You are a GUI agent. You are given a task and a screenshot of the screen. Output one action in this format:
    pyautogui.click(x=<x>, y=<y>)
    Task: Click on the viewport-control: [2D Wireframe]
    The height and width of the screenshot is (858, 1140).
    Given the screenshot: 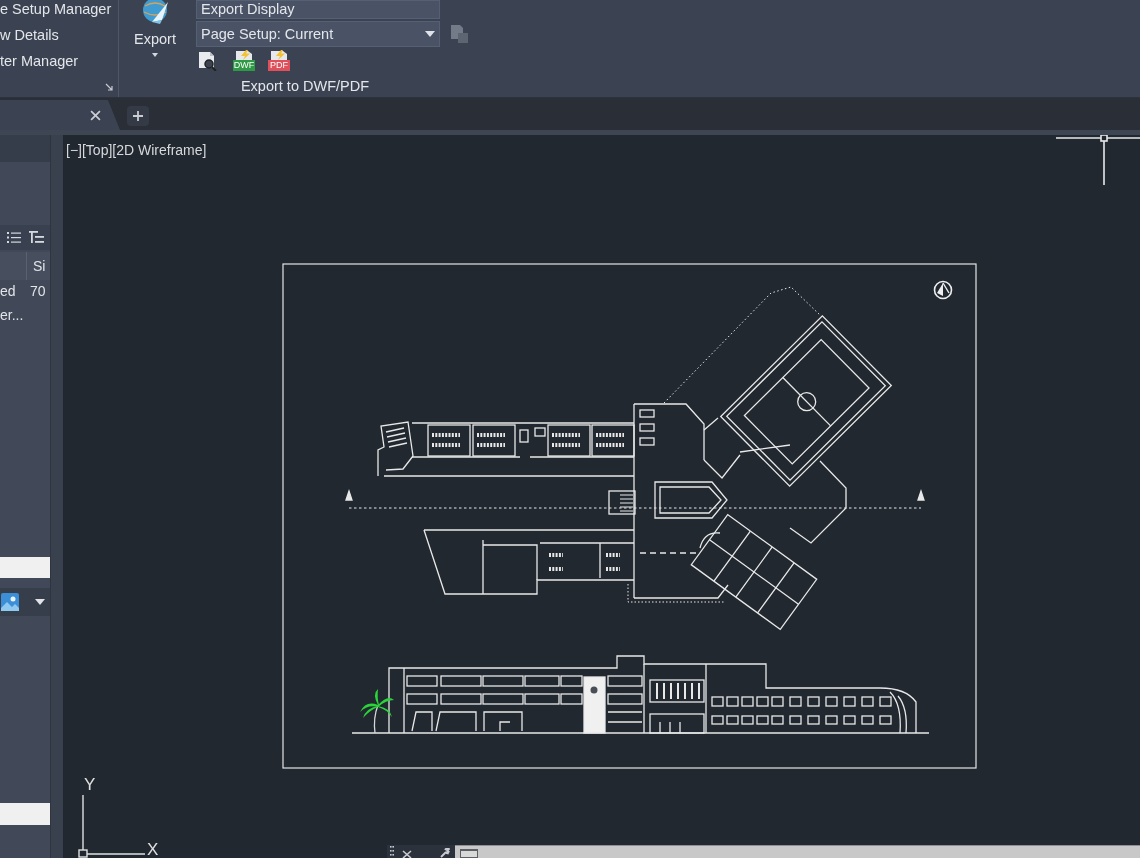 What is the action you would take?
    pyautogui.click(x=159, y=150)
    